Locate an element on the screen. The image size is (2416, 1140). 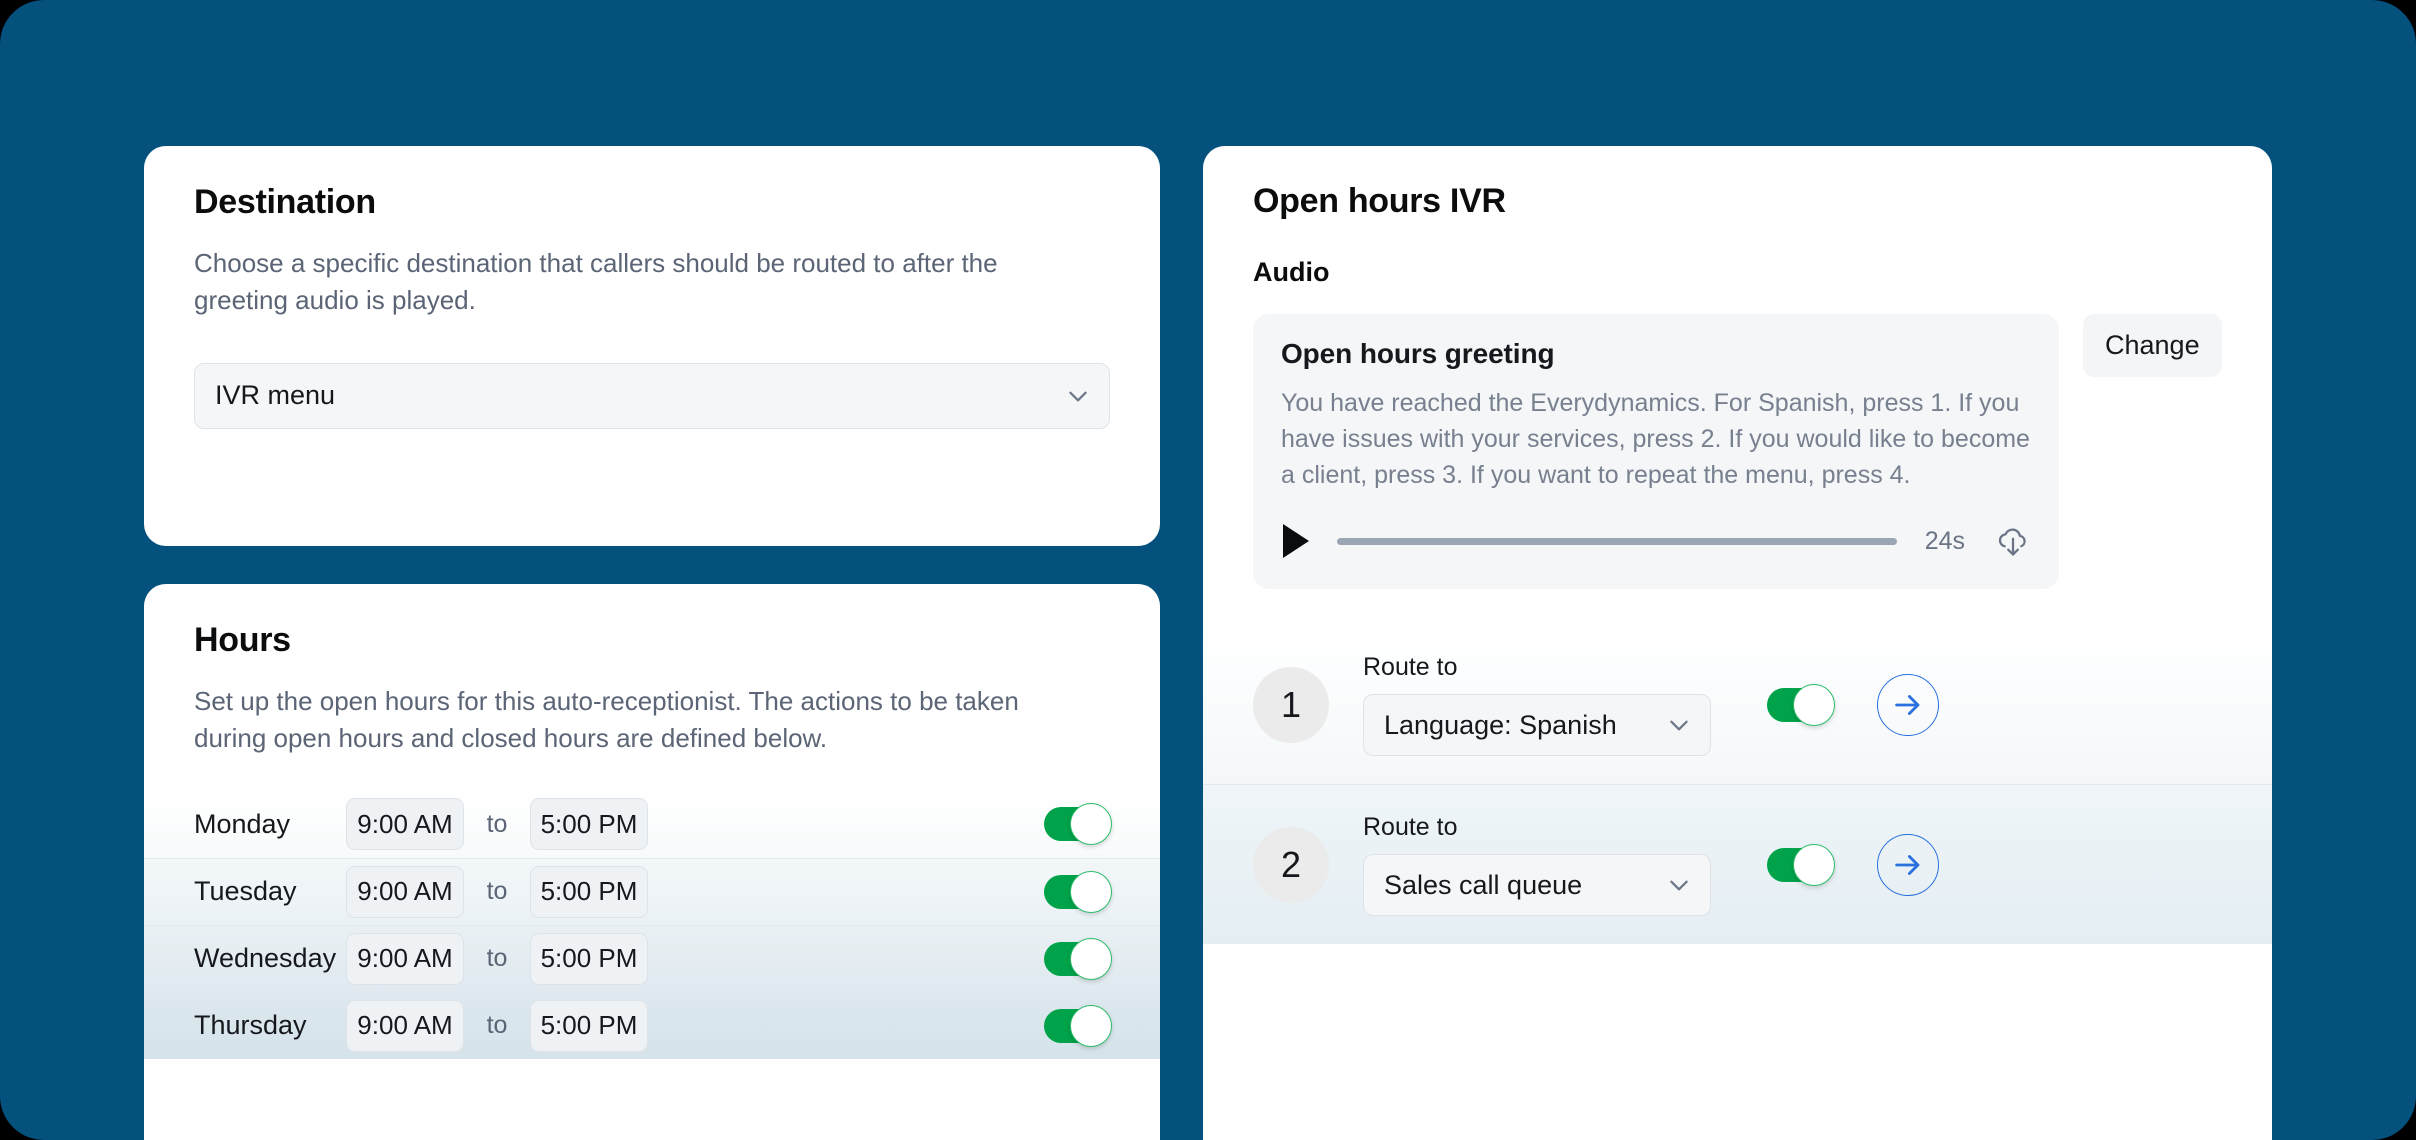
greeting-name: Open hours greeting is located at coordinates (1418, 353).